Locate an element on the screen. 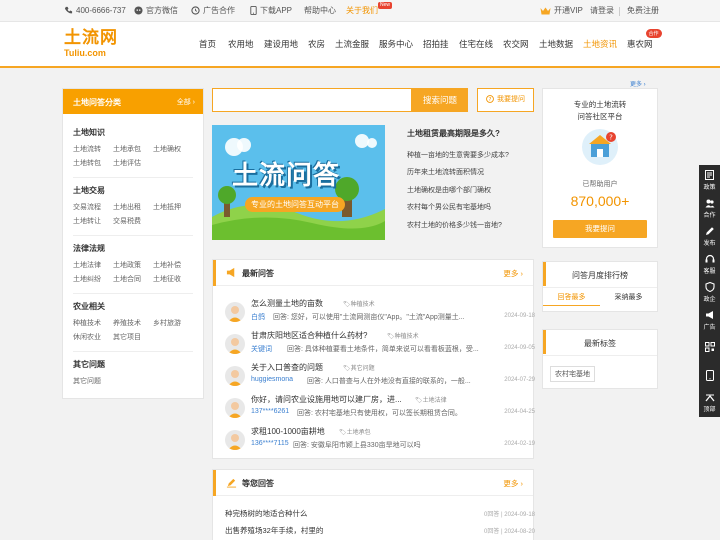  latest-more-link: 更多 › is located at coordinates (513, 273).